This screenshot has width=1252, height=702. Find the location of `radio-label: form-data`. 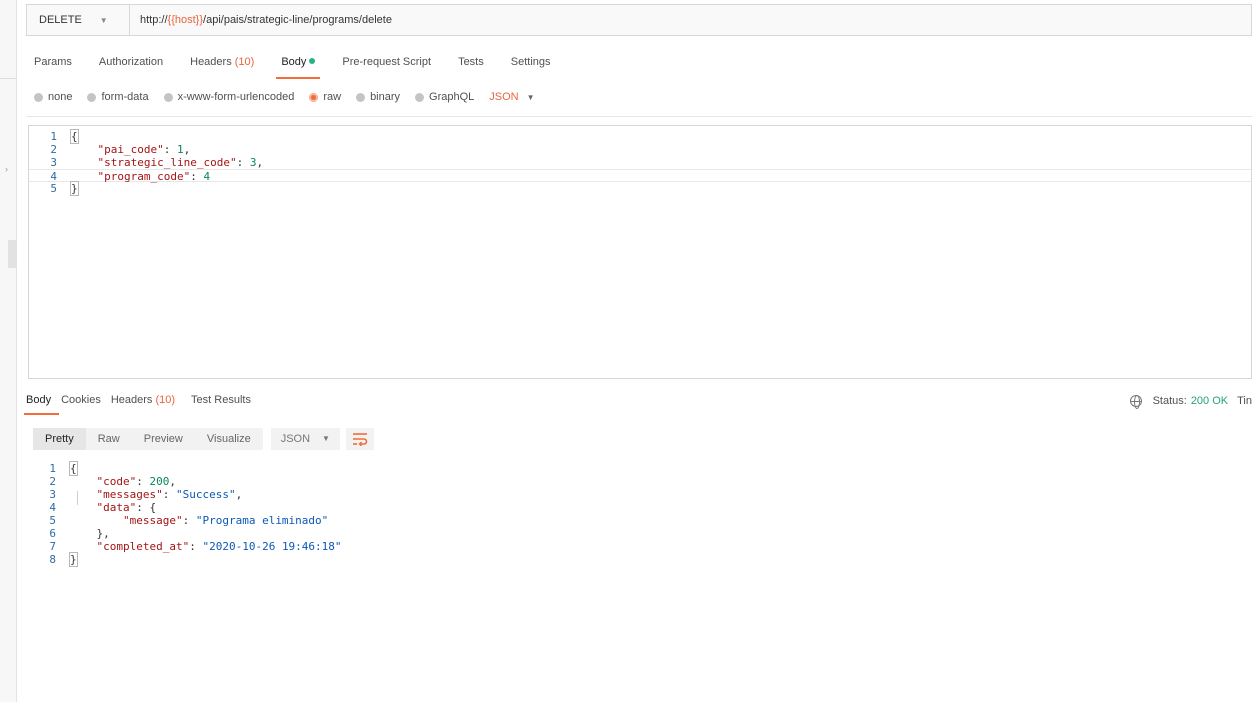

radio-label: form-data is located at coordinates (125, 97).